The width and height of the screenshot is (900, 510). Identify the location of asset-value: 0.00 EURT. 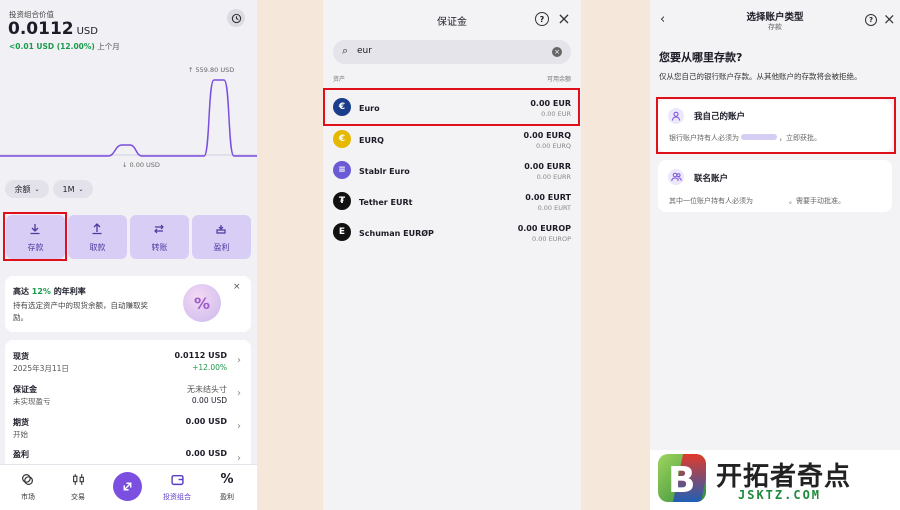
(548, 197).